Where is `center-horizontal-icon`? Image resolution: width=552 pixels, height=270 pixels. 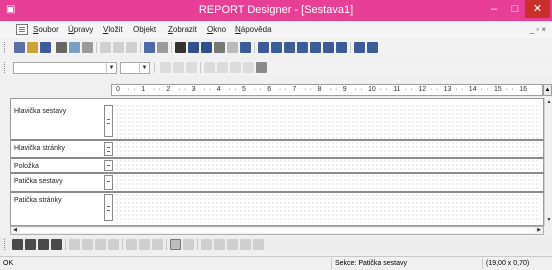
center-horizontal-icon is located at coordinates (232, 244).